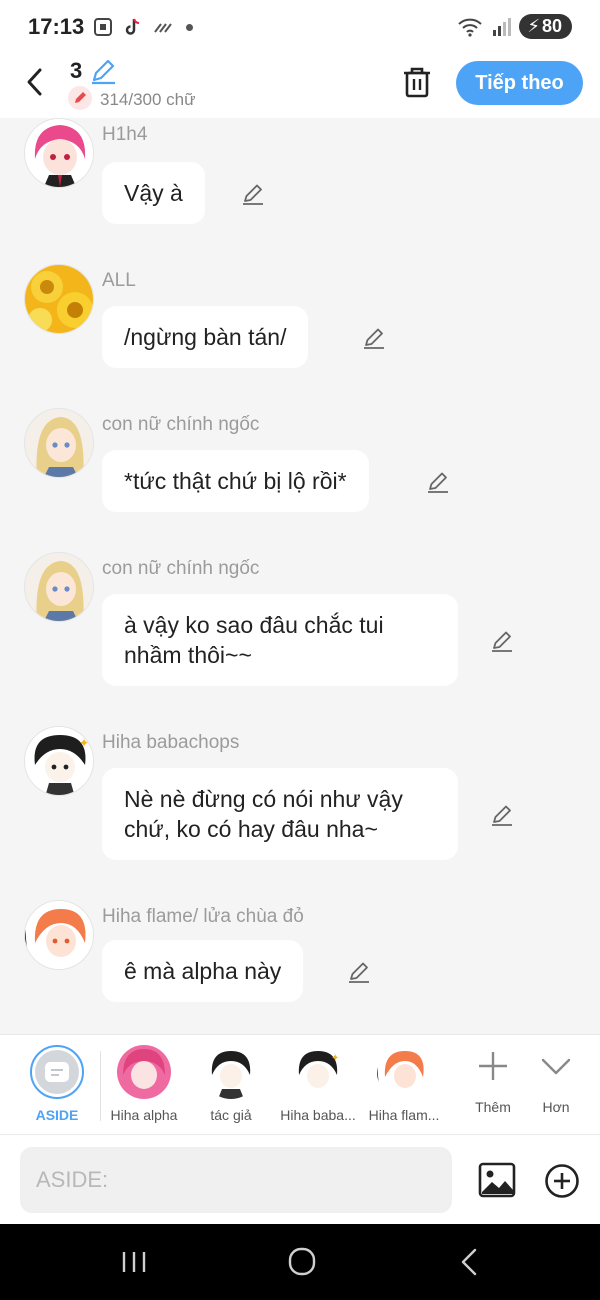  Describe the element at coordinates (163, 28) in the screenshot. I see `data-saver-icon` at that location.